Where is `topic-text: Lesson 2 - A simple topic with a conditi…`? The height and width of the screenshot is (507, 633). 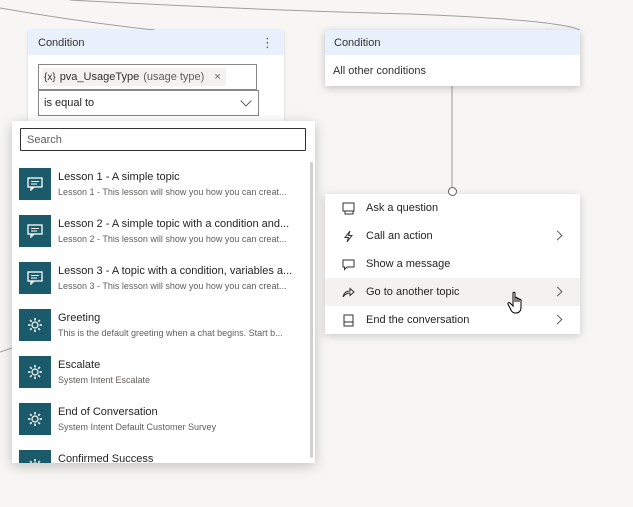 topic-text: Lesson 2 - A simple topic with a conditi… is located at coordinates (178, 231).